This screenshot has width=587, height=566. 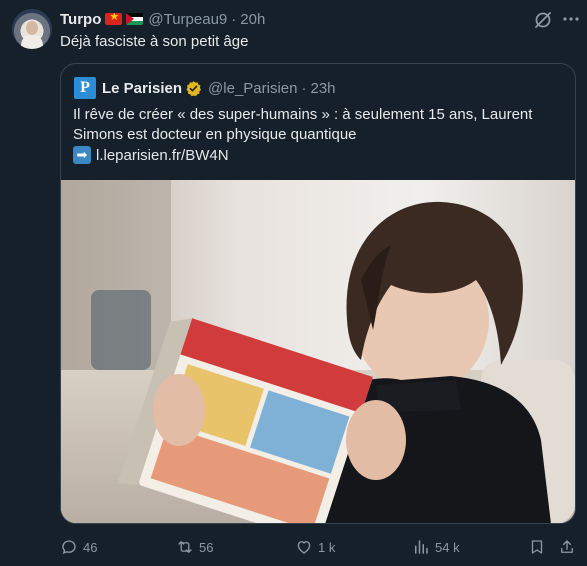 I want to click on quoted-header: P Le Parisien @le_Parisien · 23h, so click(x=205, y=88).